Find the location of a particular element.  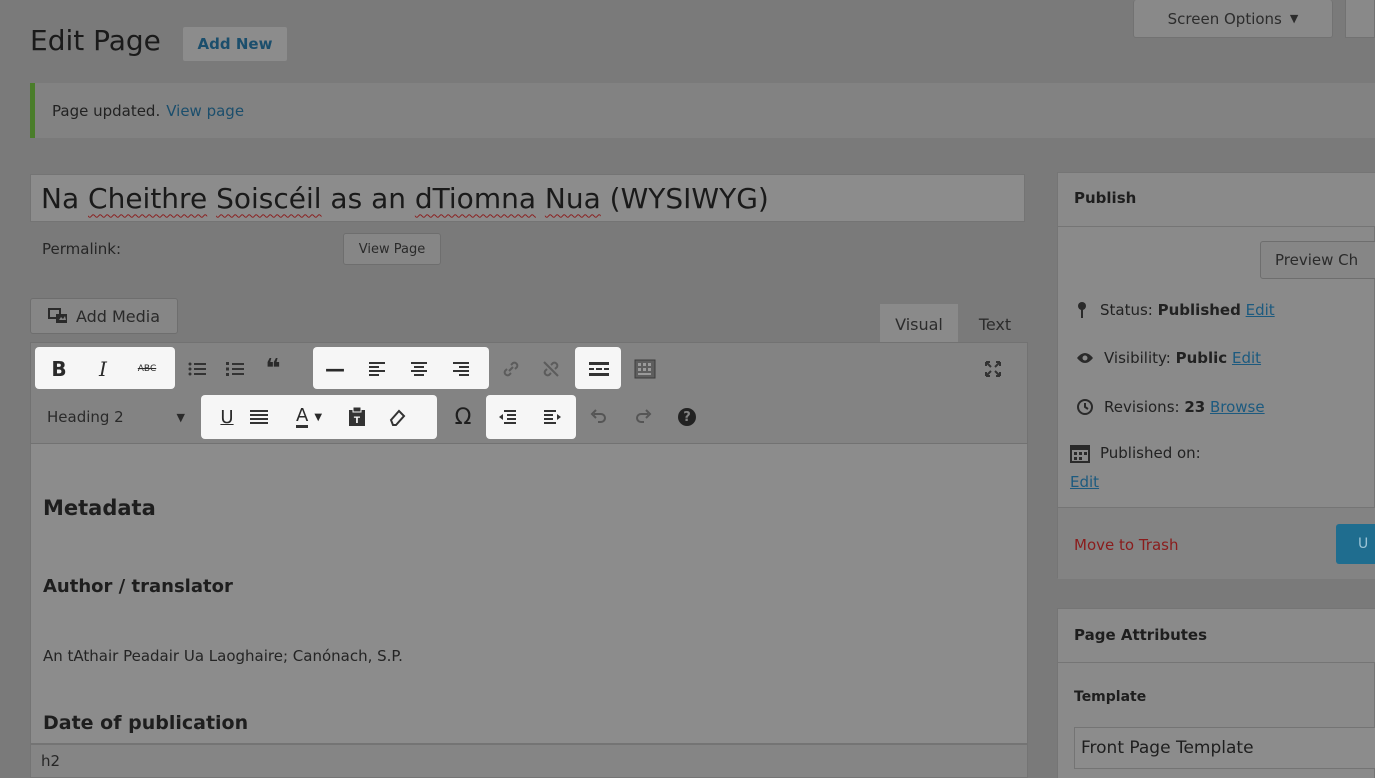

keyboard-shortcuts-button: ? is located at coordinates (687, 417).